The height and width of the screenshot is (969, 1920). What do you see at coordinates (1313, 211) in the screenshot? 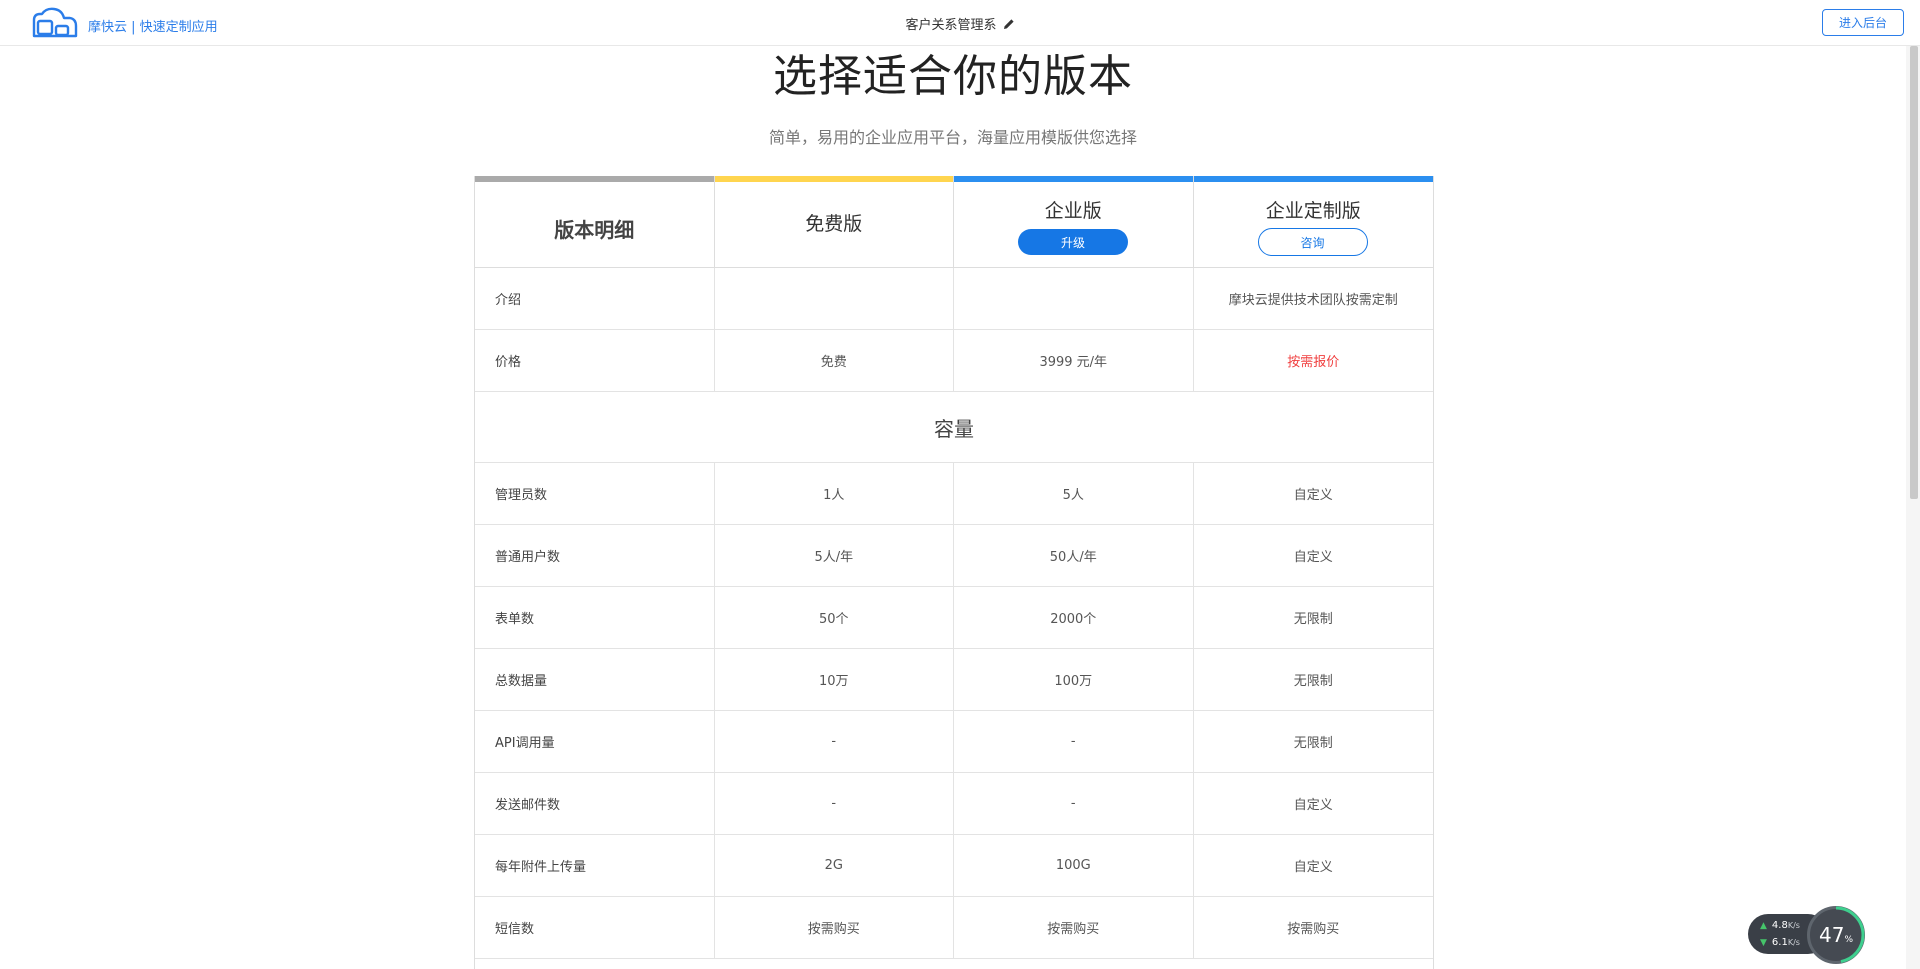
I see `plan-custom-name: 企业定制版` at bounding box center [1313, 211].